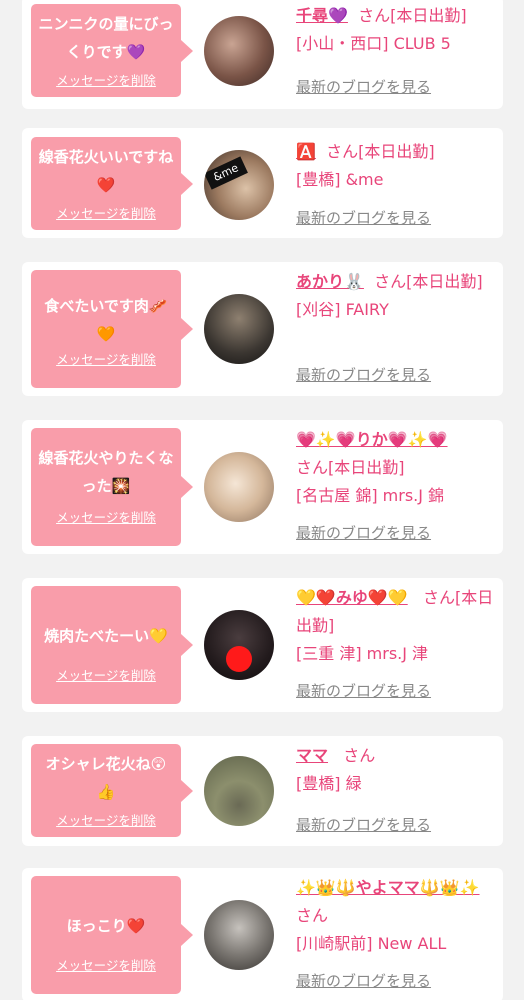  Describe the element at coordinates (340, 179) in the screenshot. I see `shop-name: [豊橋] &me` at that location.